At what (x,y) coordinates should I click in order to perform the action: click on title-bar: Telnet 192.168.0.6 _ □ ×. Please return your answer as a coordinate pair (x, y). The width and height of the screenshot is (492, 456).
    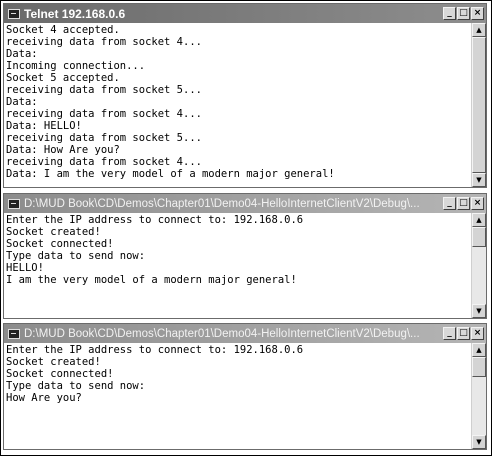
    Looking at the image, I should click on (245, 13).